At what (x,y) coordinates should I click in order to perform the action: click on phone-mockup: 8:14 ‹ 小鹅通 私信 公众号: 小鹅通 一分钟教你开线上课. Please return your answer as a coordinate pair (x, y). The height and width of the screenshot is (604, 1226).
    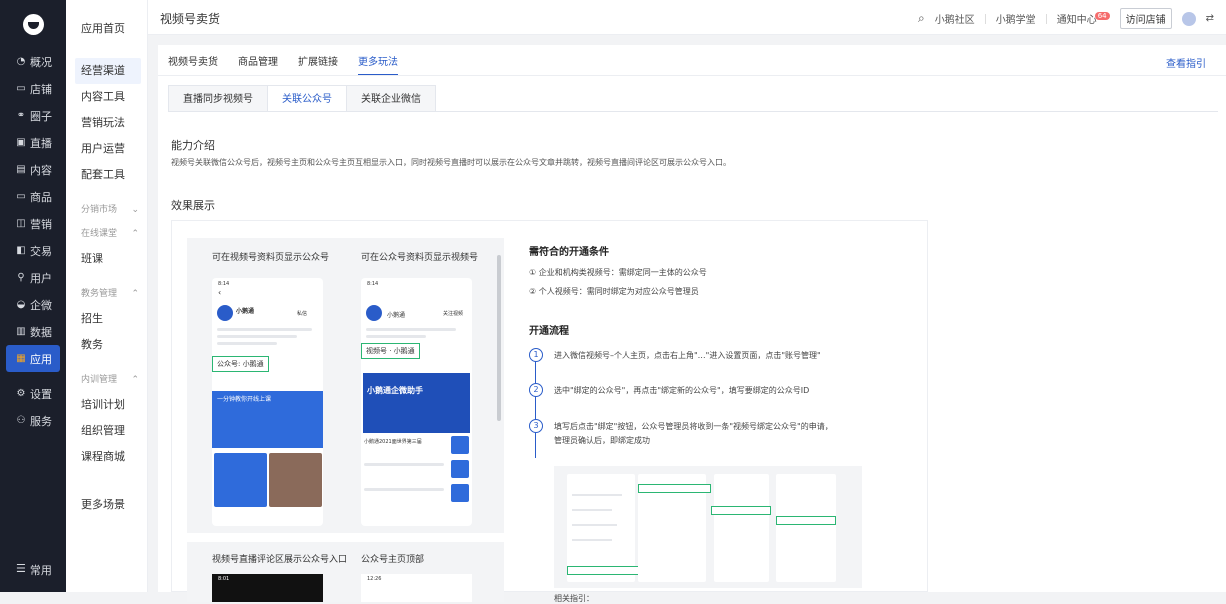
    Looking at the image, I should click on (267, 402).